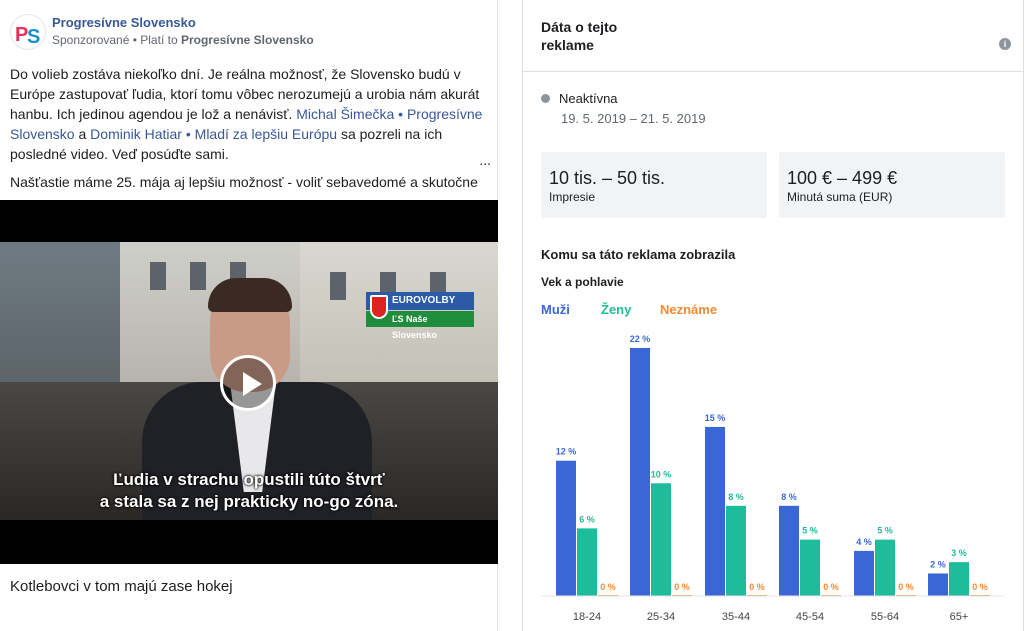  What do you see at coordinates (587, 519) in the screenshot?
I see `data-label: 6 %` at bounding box center [587, 519].